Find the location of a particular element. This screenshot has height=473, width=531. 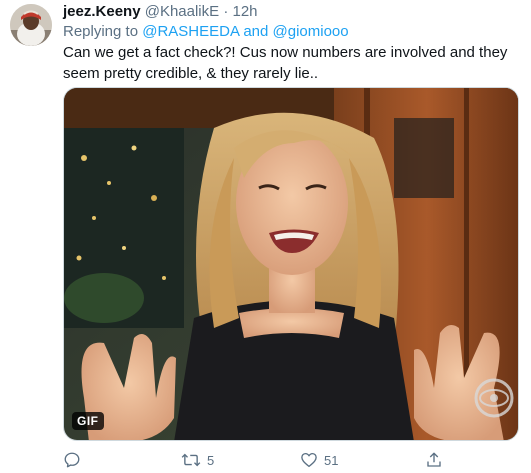

like-button: 51 is located at coordinates (319, 460).